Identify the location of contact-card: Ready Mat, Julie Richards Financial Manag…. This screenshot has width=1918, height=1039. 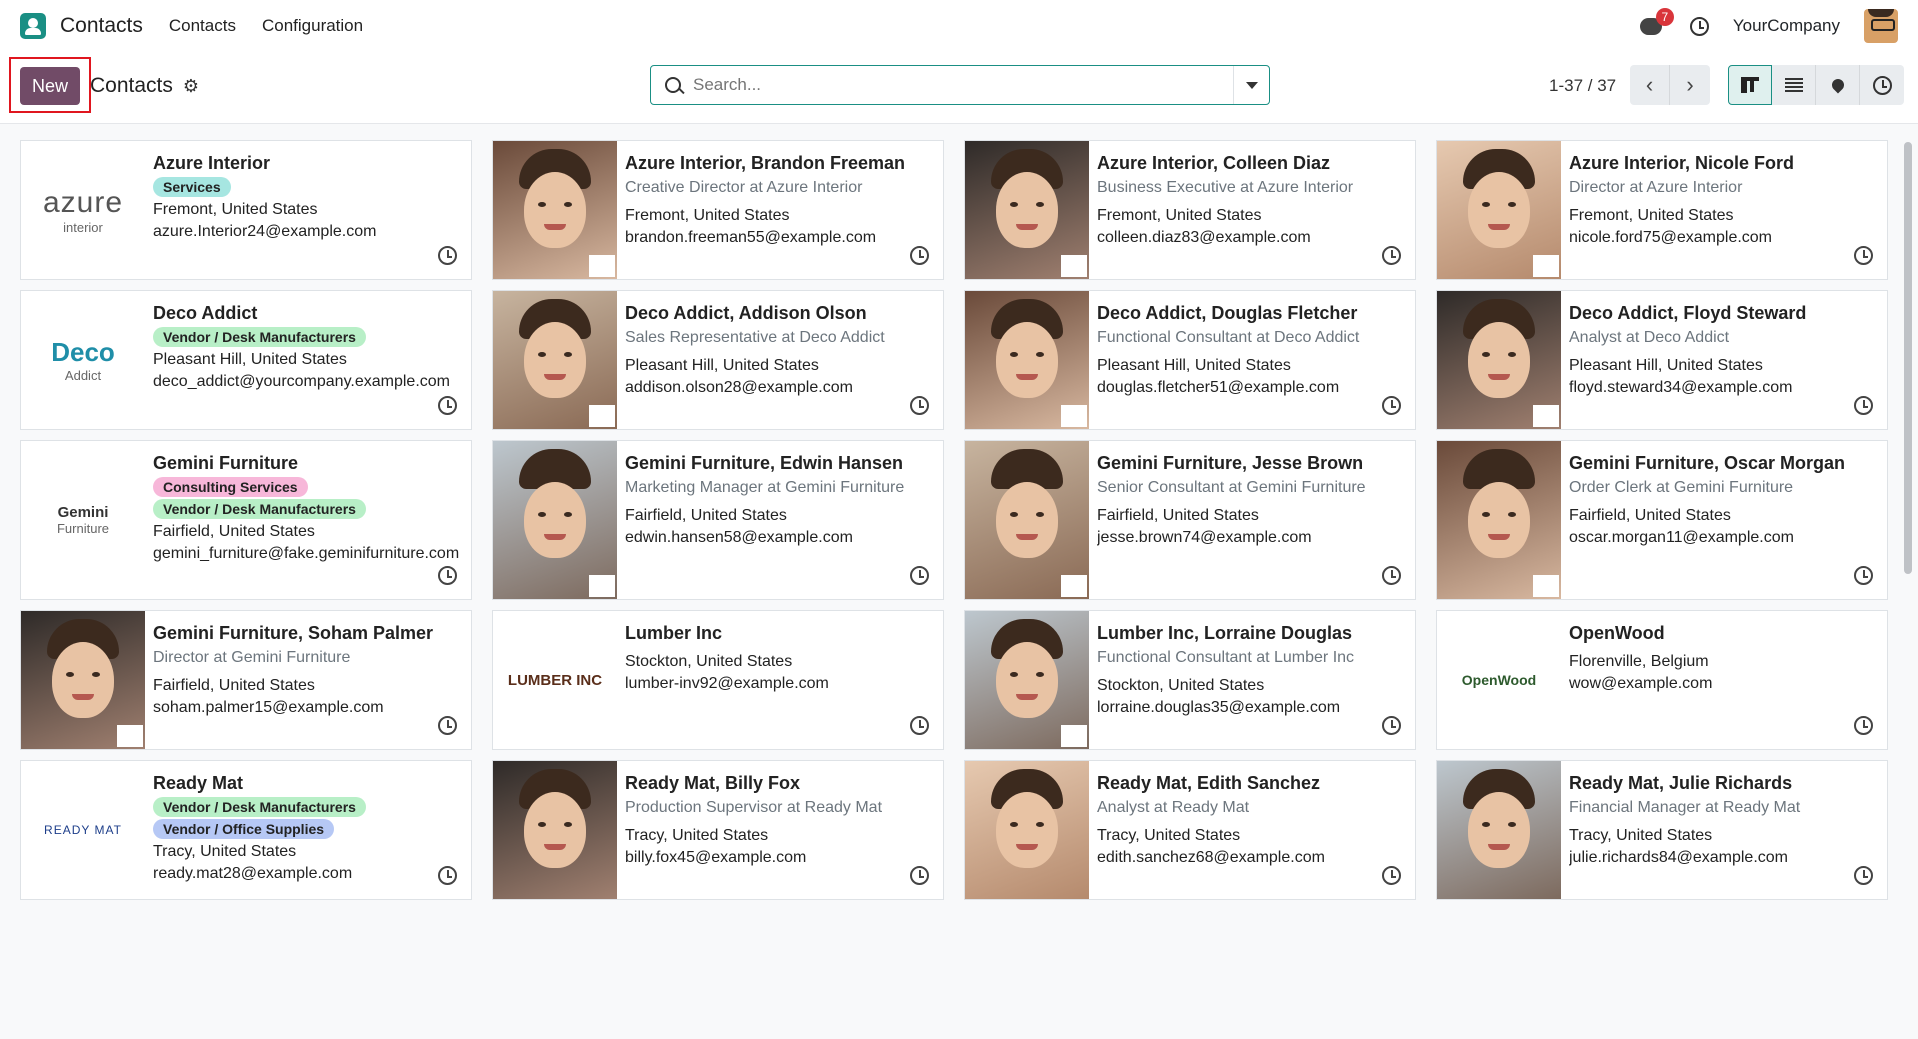
(1662, 830).